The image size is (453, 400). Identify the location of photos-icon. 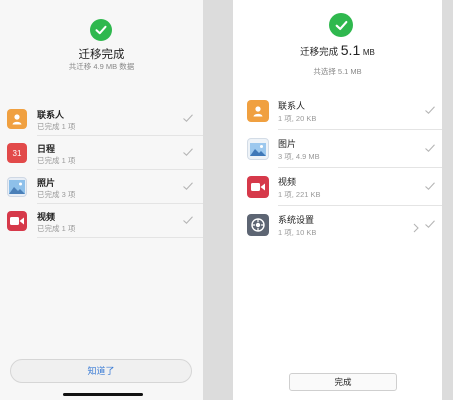
(17, 187).